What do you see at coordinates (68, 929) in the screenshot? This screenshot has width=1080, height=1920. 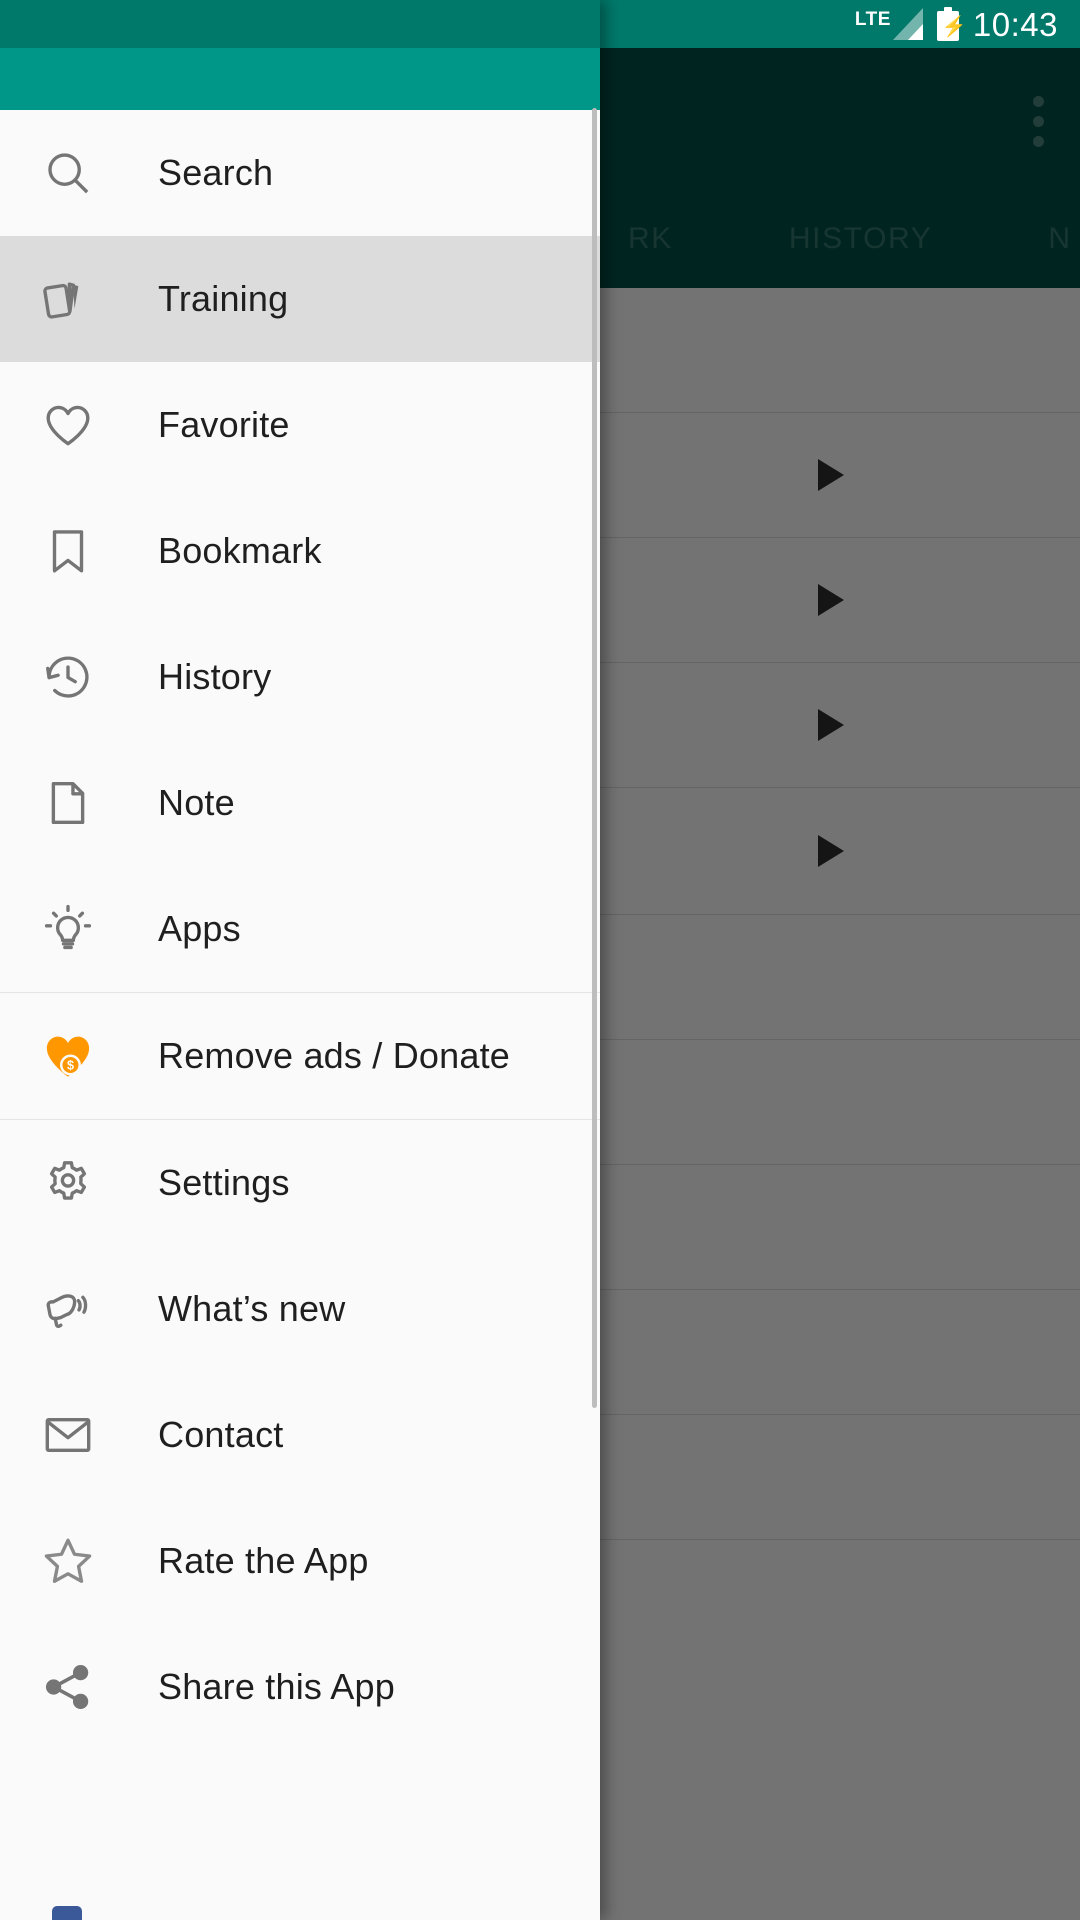 I see `lightbulb-icon` at bounding box center [68, 929].